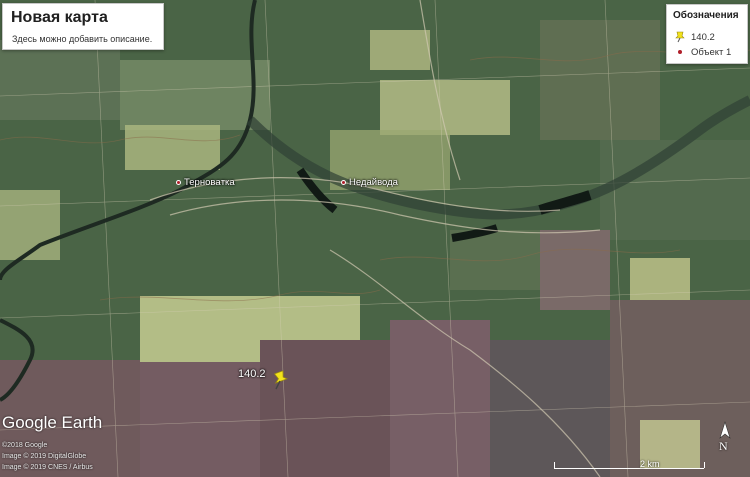 The image size is (750, 477). Describe the element at coordinates (205, 182) in the screenshot. I see `place-label-ternovatka: Терновaтка` at that location.